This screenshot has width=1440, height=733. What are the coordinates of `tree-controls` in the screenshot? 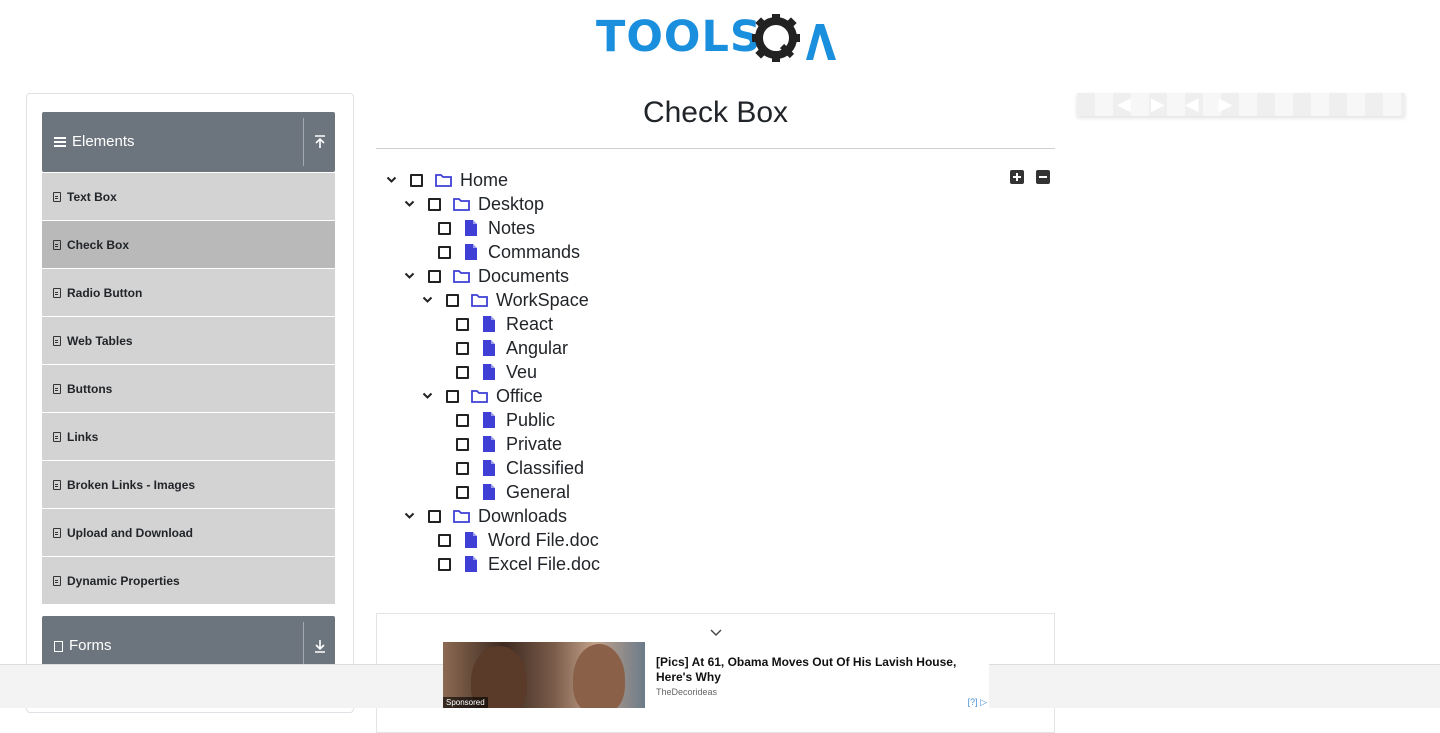 It's located at (1030, 177).